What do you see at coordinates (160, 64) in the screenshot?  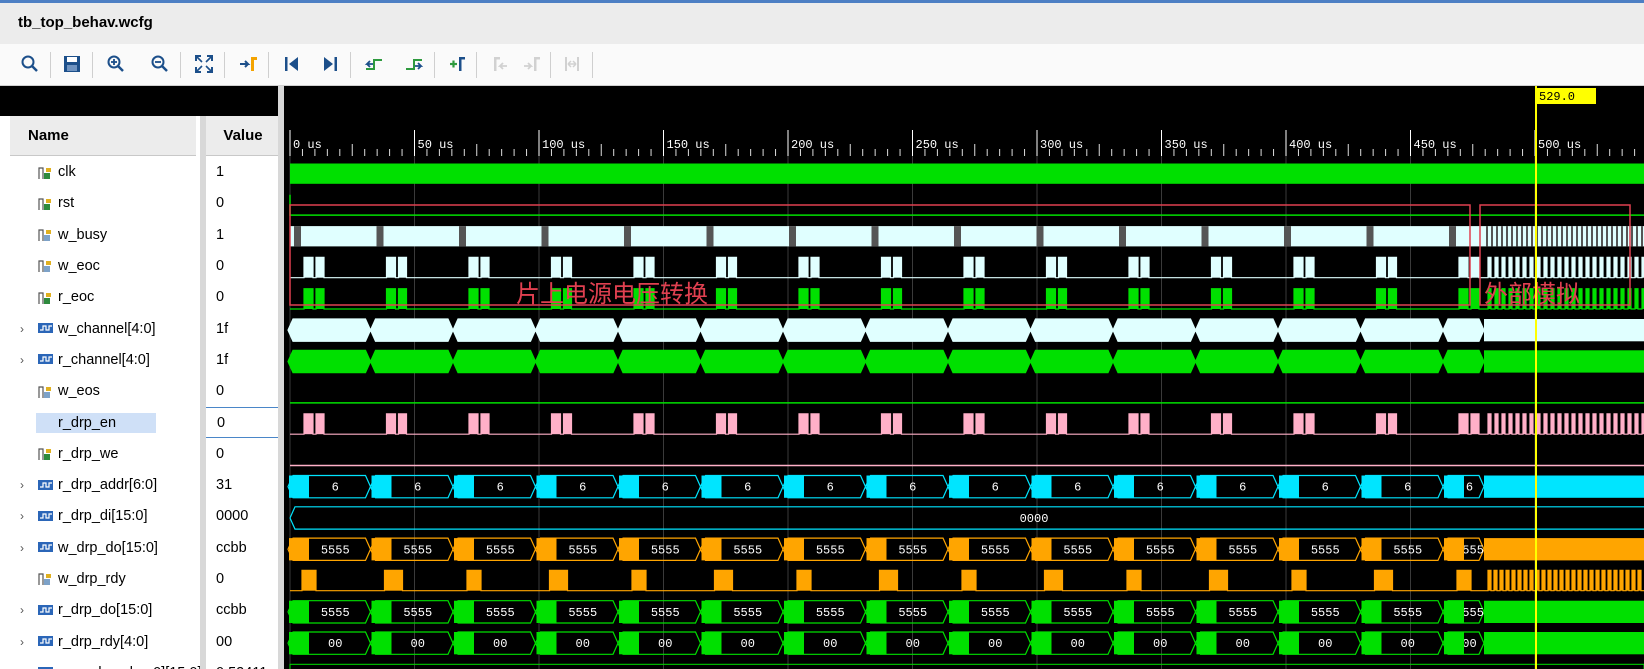 I see `zoom-out-button` at bounding box center [160, 64].